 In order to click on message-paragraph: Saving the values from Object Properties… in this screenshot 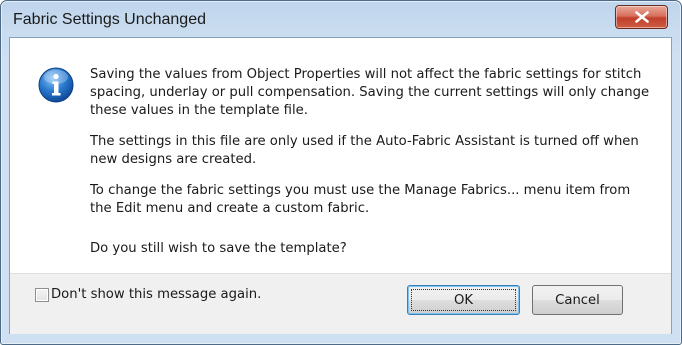, I will do `click(370, 92)`.